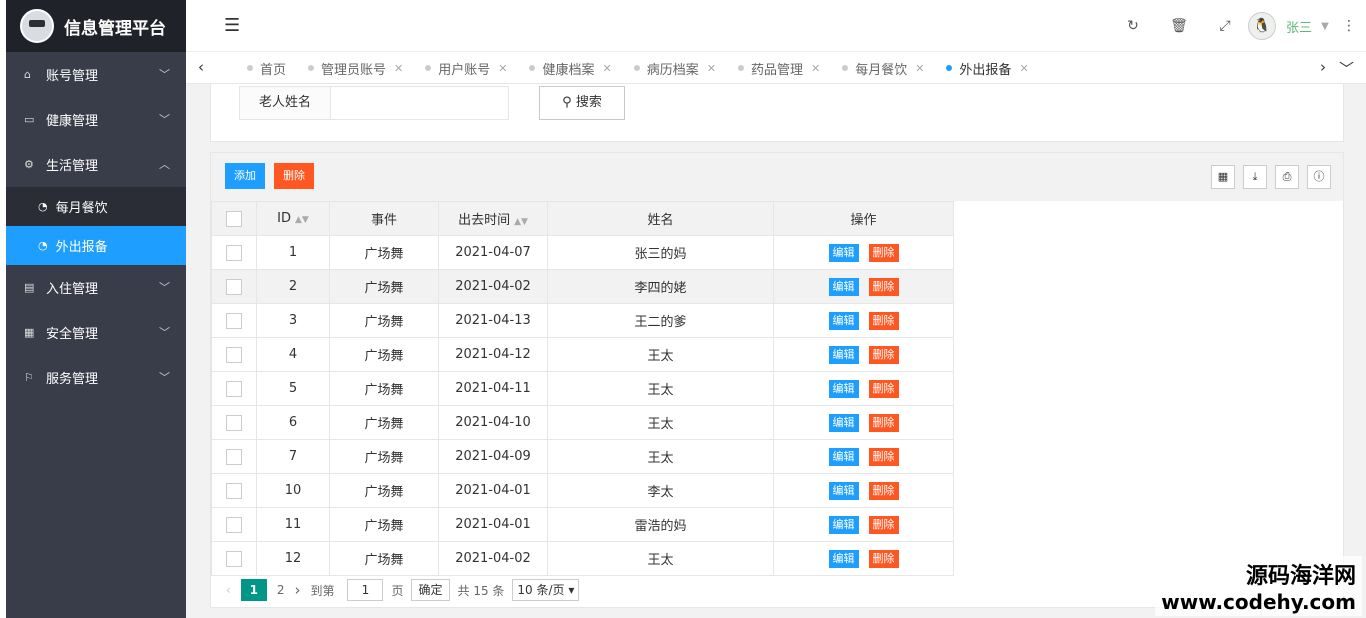  Describe the element at coordinates (582, 286) in the screenshot. I see `table-row: 2 广场舞 2021-04-02 李四的姥 编辑 删除` at that location.